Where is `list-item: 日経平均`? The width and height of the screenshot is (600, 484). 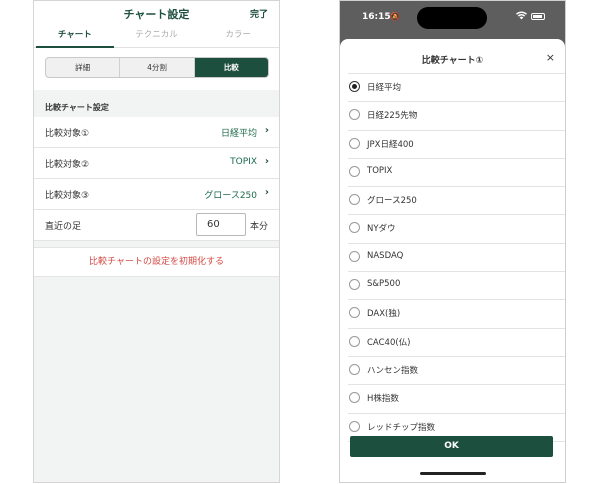
list-item: 日経平均 is located at coordinates (456, 88).